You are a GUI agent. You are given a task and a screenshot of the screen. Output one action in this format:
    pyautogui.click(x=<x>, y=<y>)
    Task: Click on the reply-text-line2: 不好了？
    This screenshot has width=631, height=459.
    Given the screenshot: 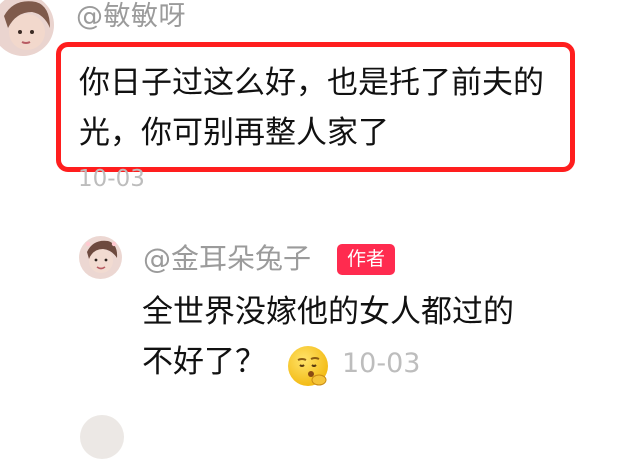 What is the action you would take?
    pyautogui.click(x=204, y=362)
    